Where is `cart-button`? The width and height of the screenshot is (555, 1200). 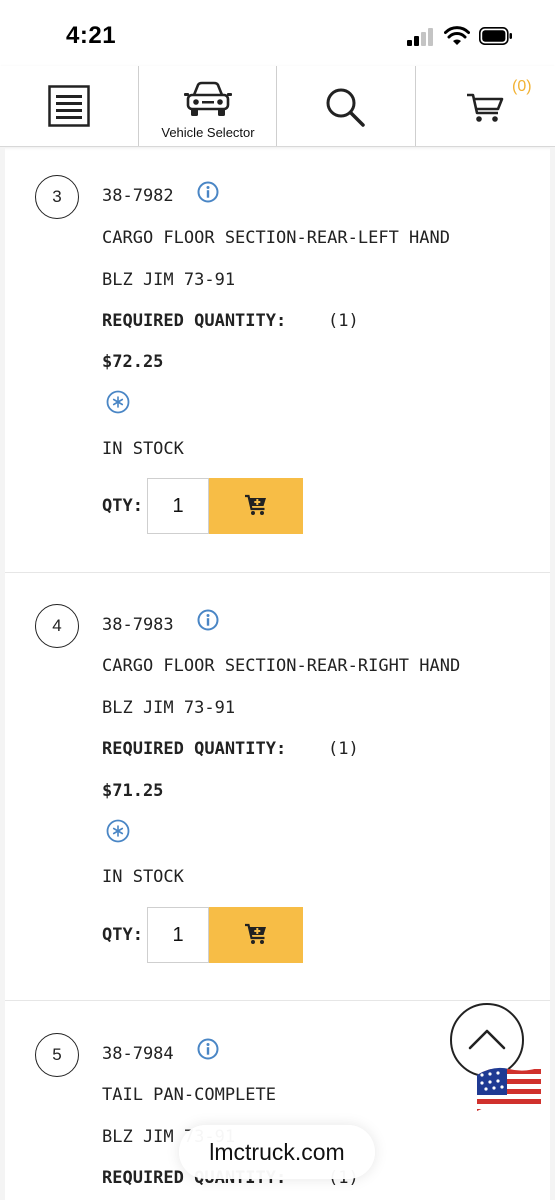
cart-button is located at coordinates (485, 106).